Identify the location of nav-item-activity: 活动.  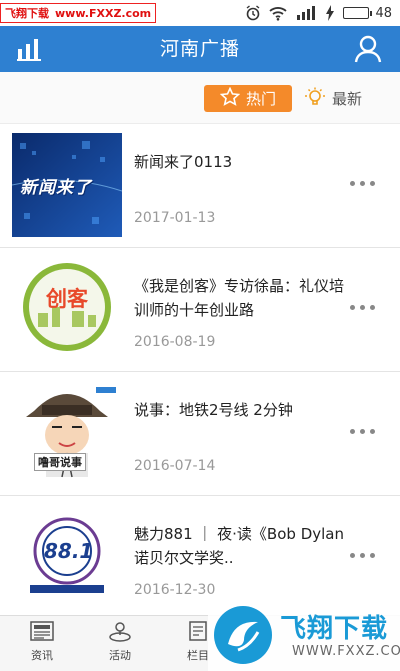
(120, 644).